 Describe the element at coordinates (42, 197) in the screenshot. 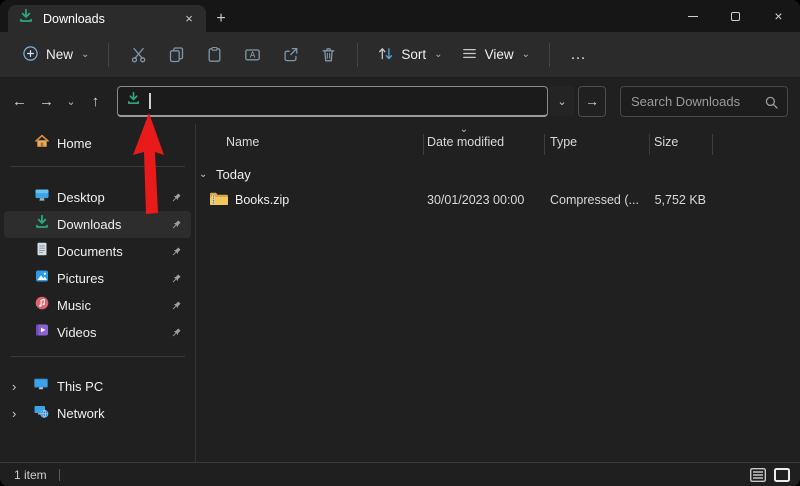

I see `desktop-icon` at that location.